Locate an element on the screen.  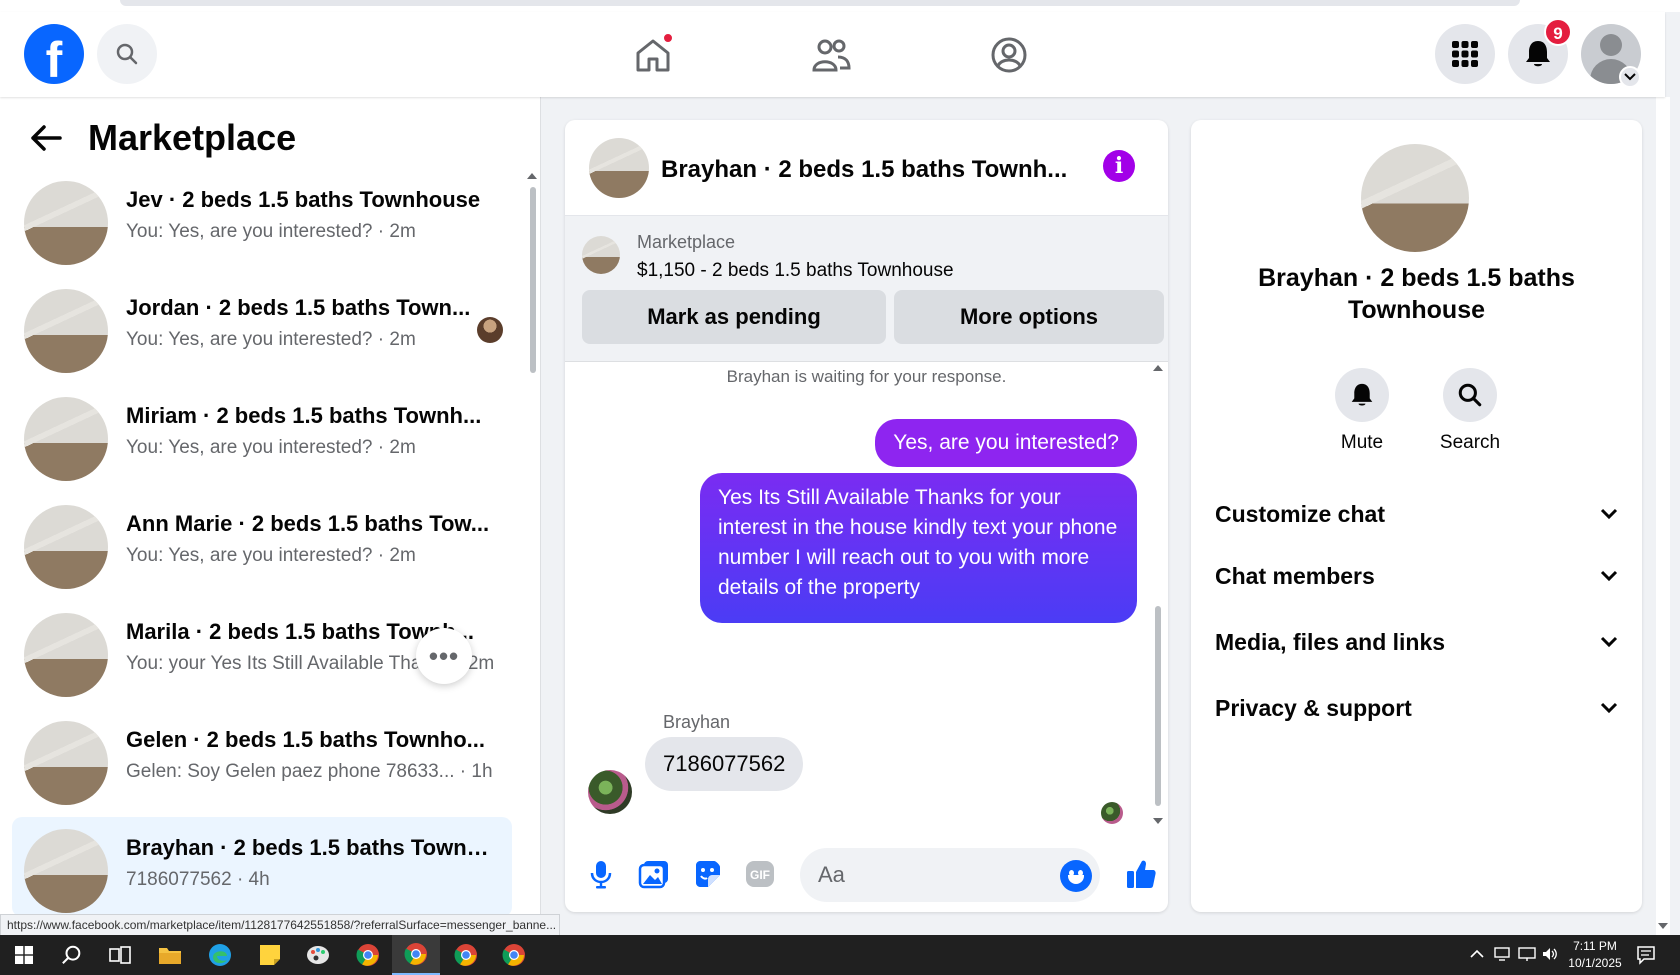
sticky-notes-button is located at coordinates (270, 955).